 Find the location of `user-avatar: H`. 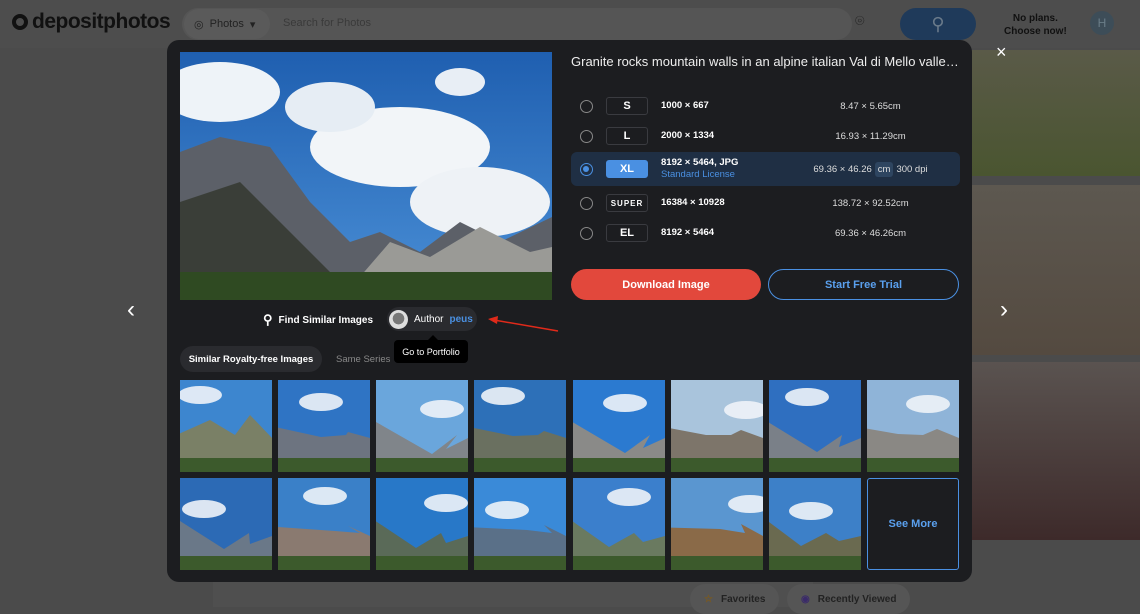

user-avatar: H is located at coordinates (1102, 23).